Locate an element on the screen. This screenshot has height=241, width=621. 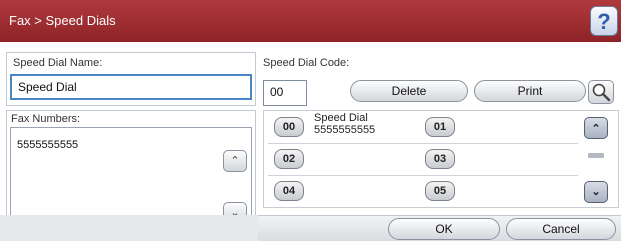
speed-dial-code-input: 00 is located at coordinates (285, 93).